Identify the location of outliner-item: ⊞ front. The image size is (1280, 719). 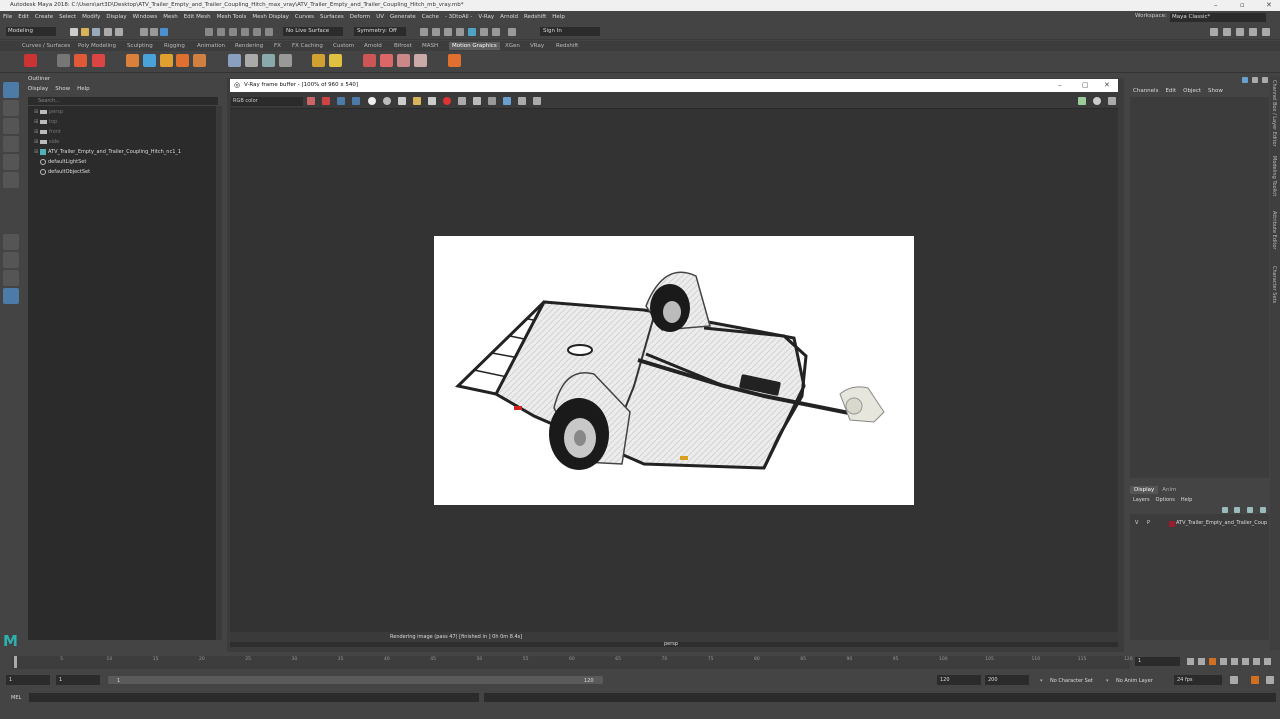
(47, 132).